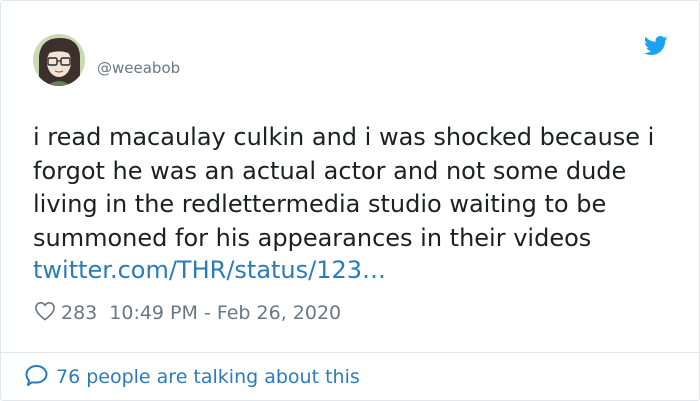 The width and height of the screenshot is (700, 401). Describe the element at coordinates (225, 313) in the screenshot. I see `timestamp: 10:49 PM - Feb 26, 2020` at that location.